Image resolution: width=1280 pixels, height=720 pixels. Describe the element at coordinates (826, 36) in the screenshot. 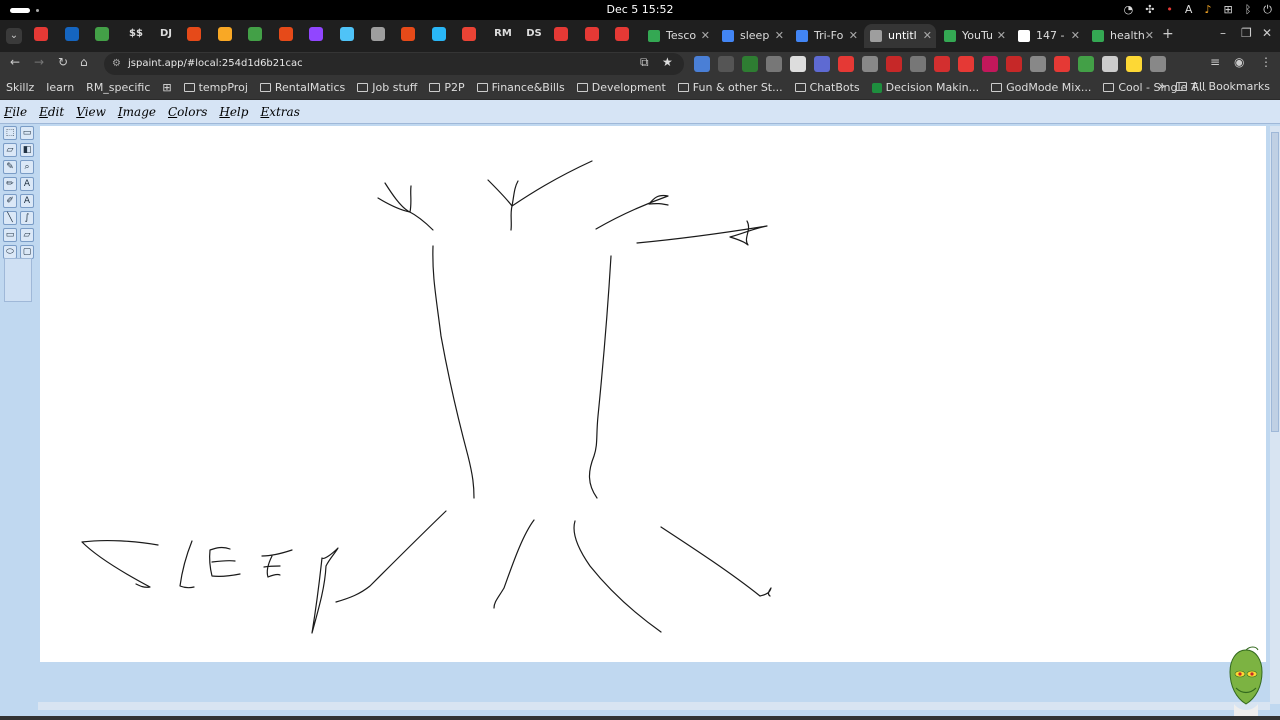

I see `tab-trifo: Tri-Fo ✕` at that location.